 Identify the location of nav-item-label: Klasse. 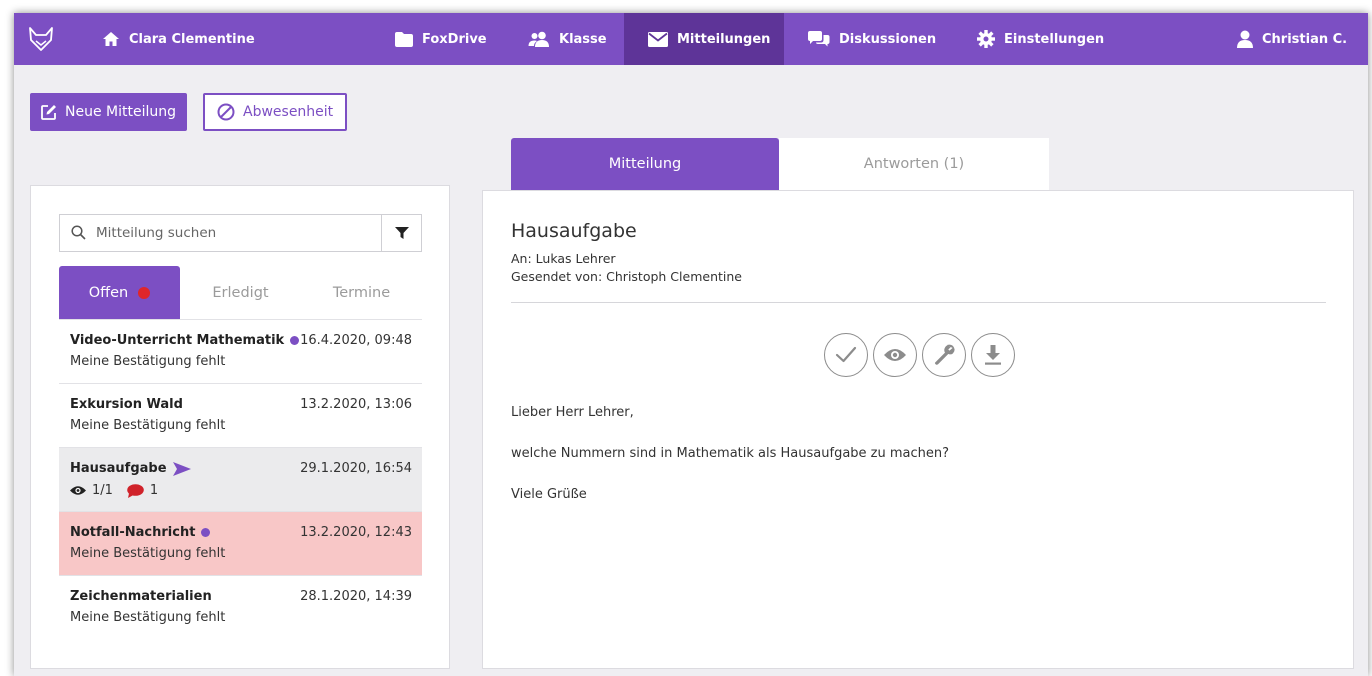
(583, 39).